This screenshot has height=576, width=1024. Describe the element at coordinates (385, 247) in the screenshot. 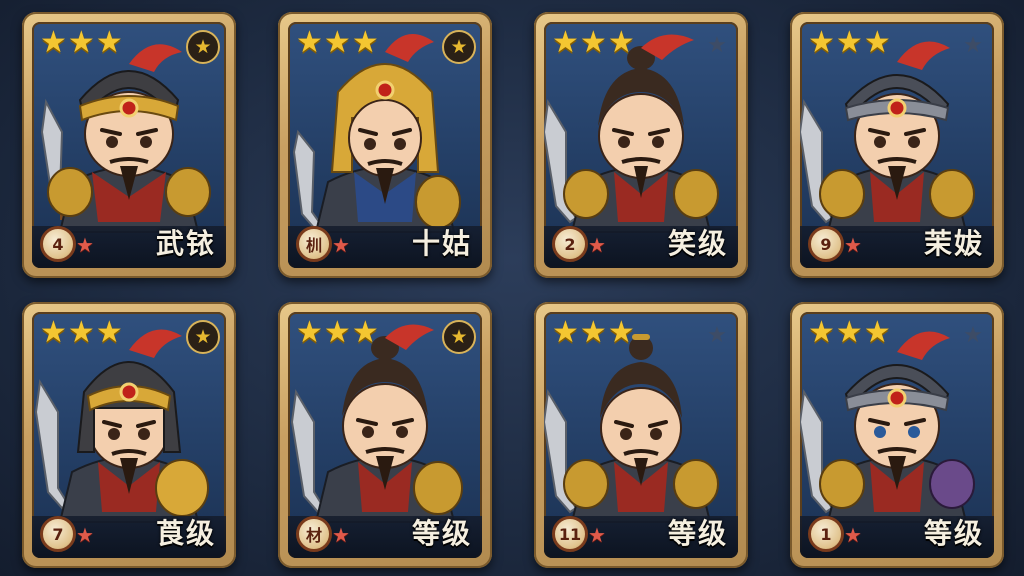

I see `hero-info-bar: 杊 ★ 十姑` at that location.